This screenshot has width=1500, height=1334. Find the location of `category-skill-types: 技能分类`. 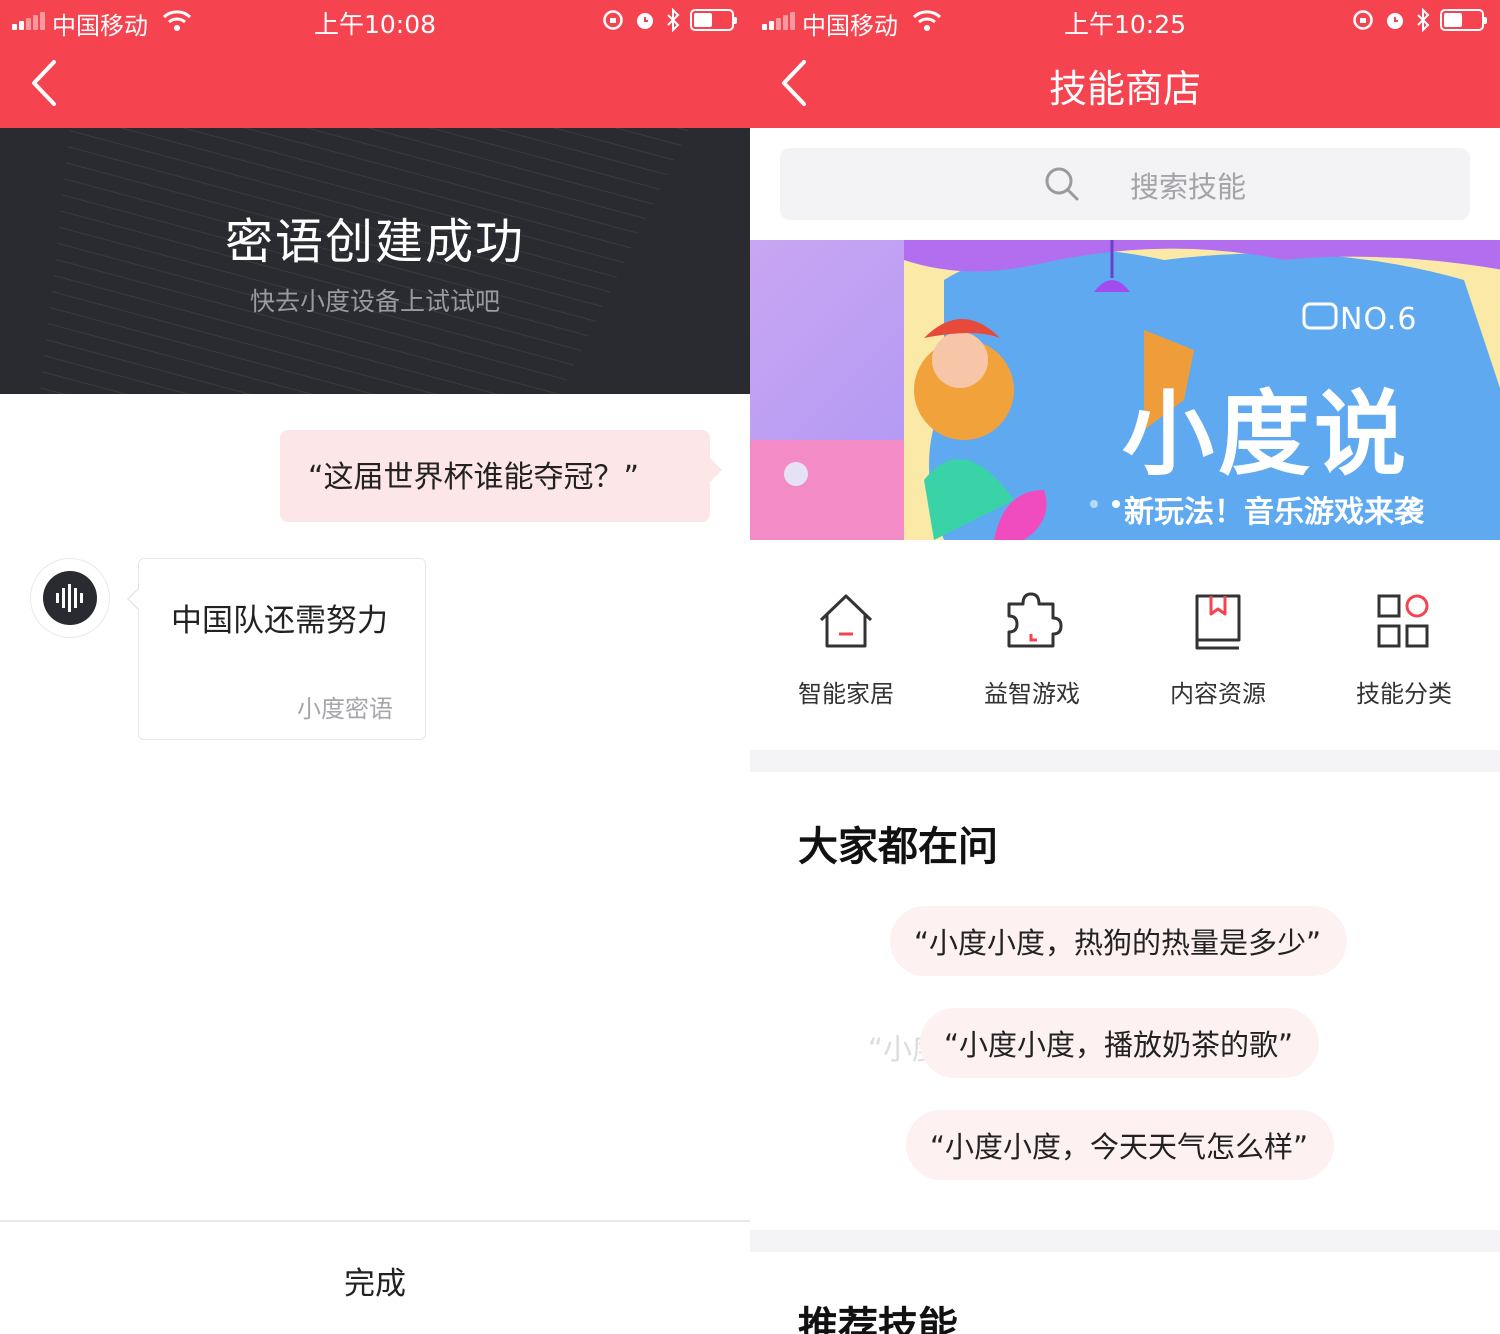

category-skill-types: 技能分类 is located at coordinates (1404, 644).